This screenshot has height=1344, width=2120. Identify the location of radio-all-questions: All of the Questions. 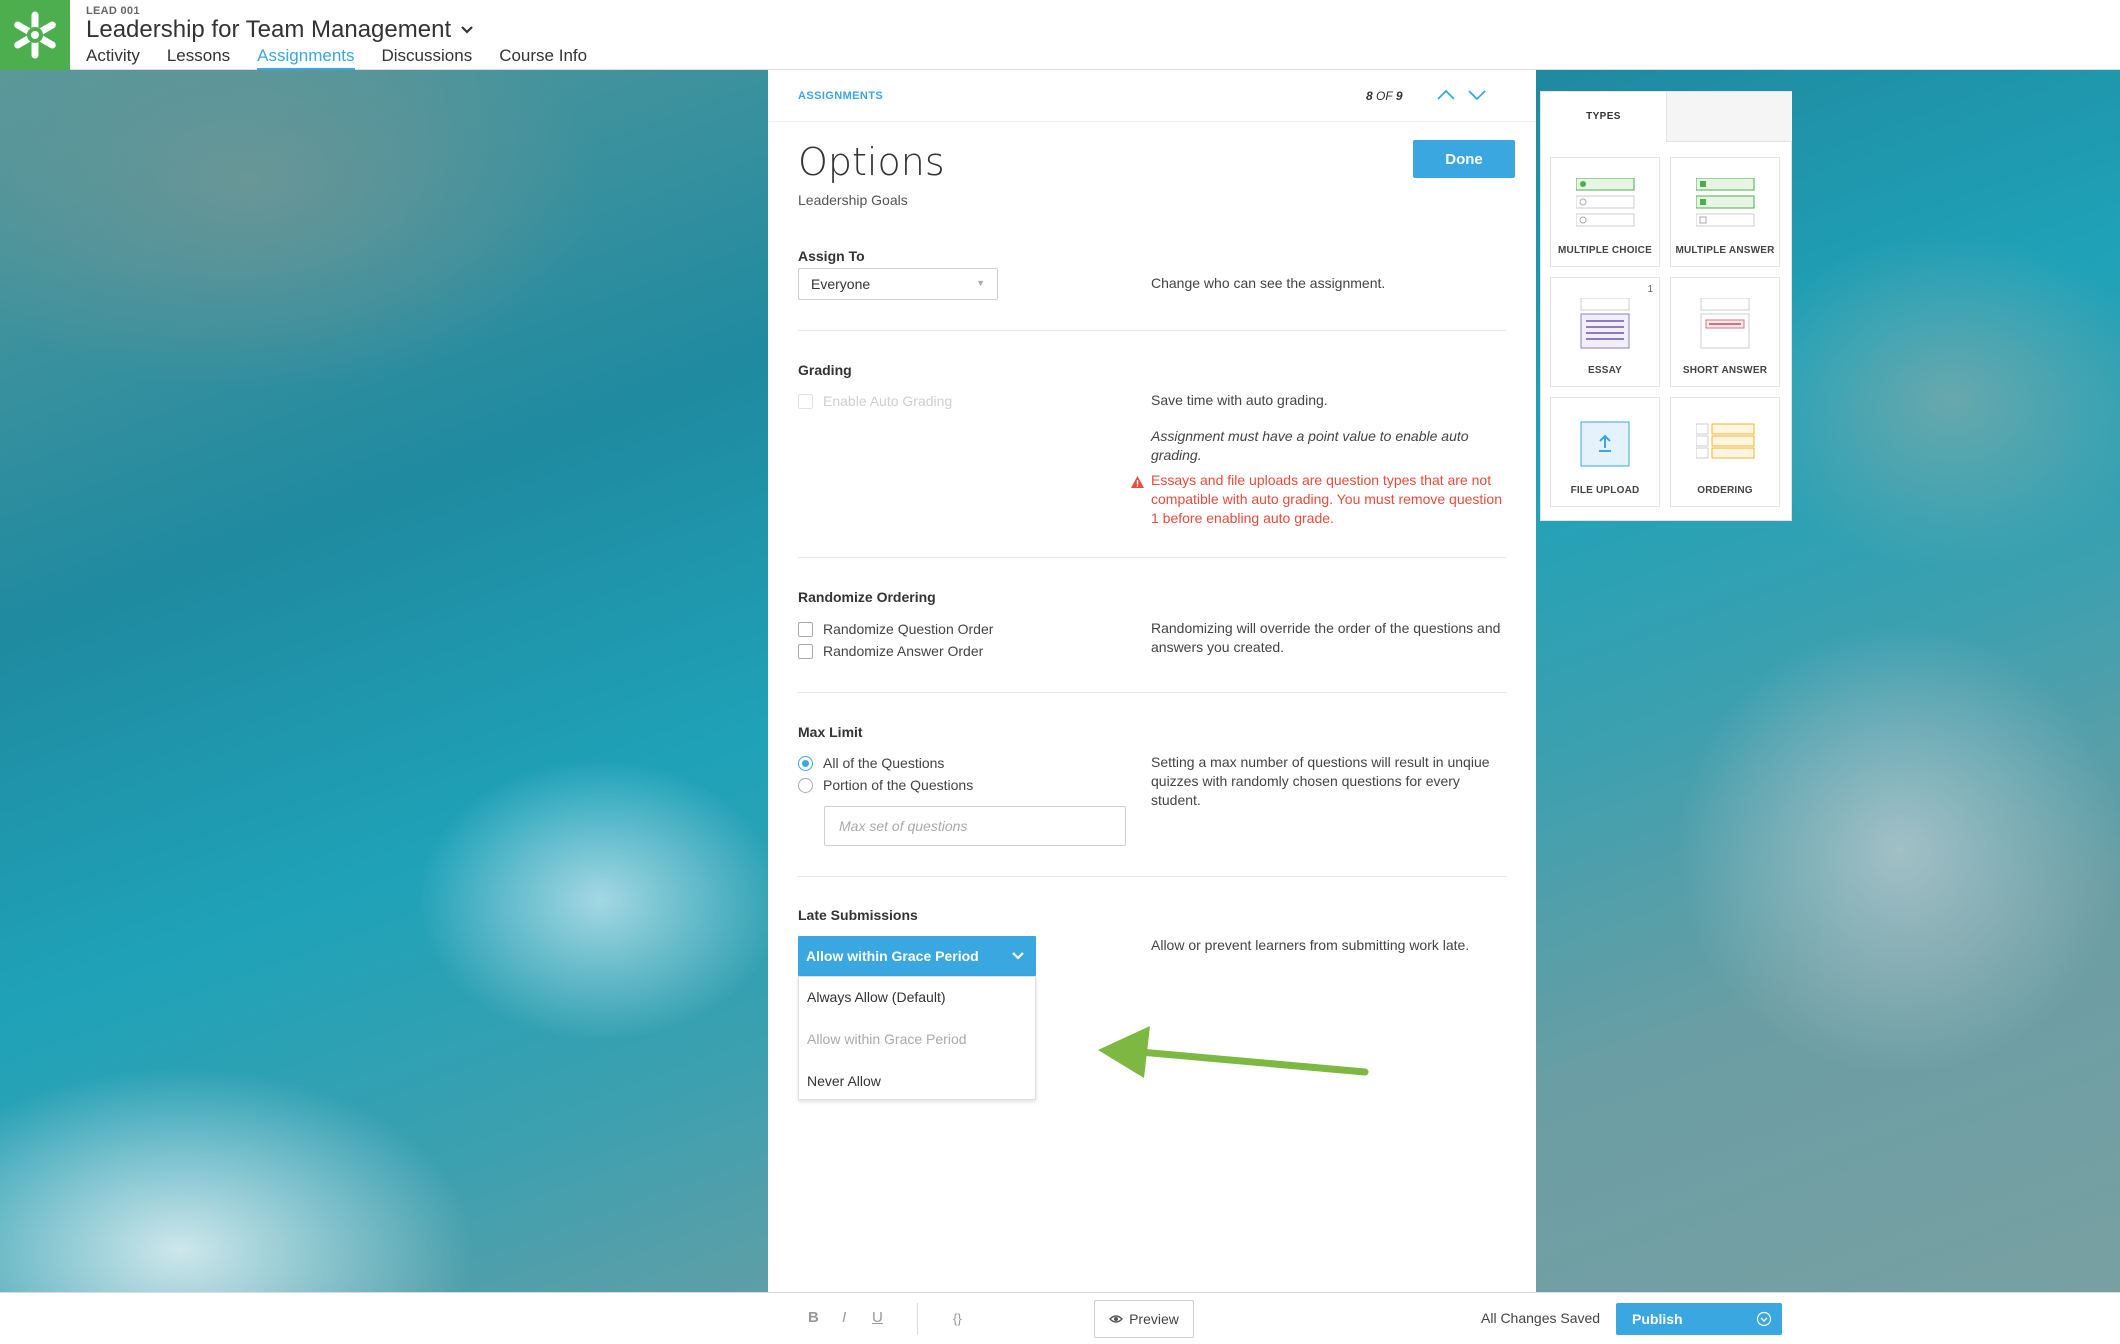
(871, 763).